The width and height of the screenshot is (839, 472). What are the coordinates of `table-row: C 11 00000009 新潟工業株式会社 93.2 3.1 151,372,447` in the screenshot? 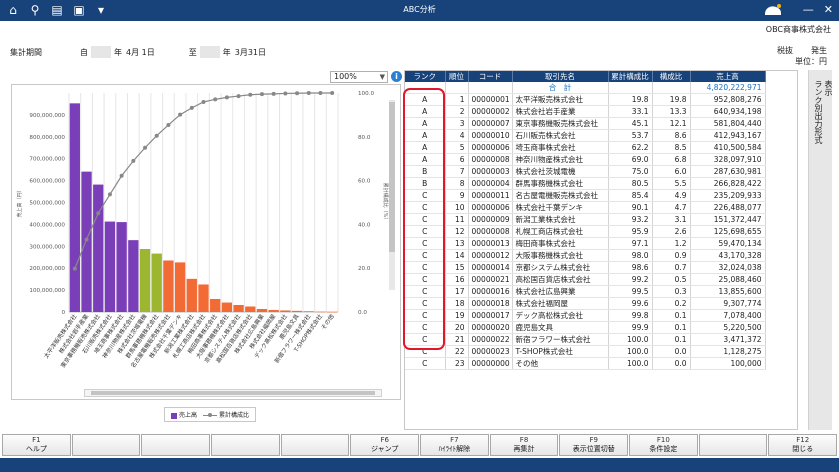 It's located at (585, 219).